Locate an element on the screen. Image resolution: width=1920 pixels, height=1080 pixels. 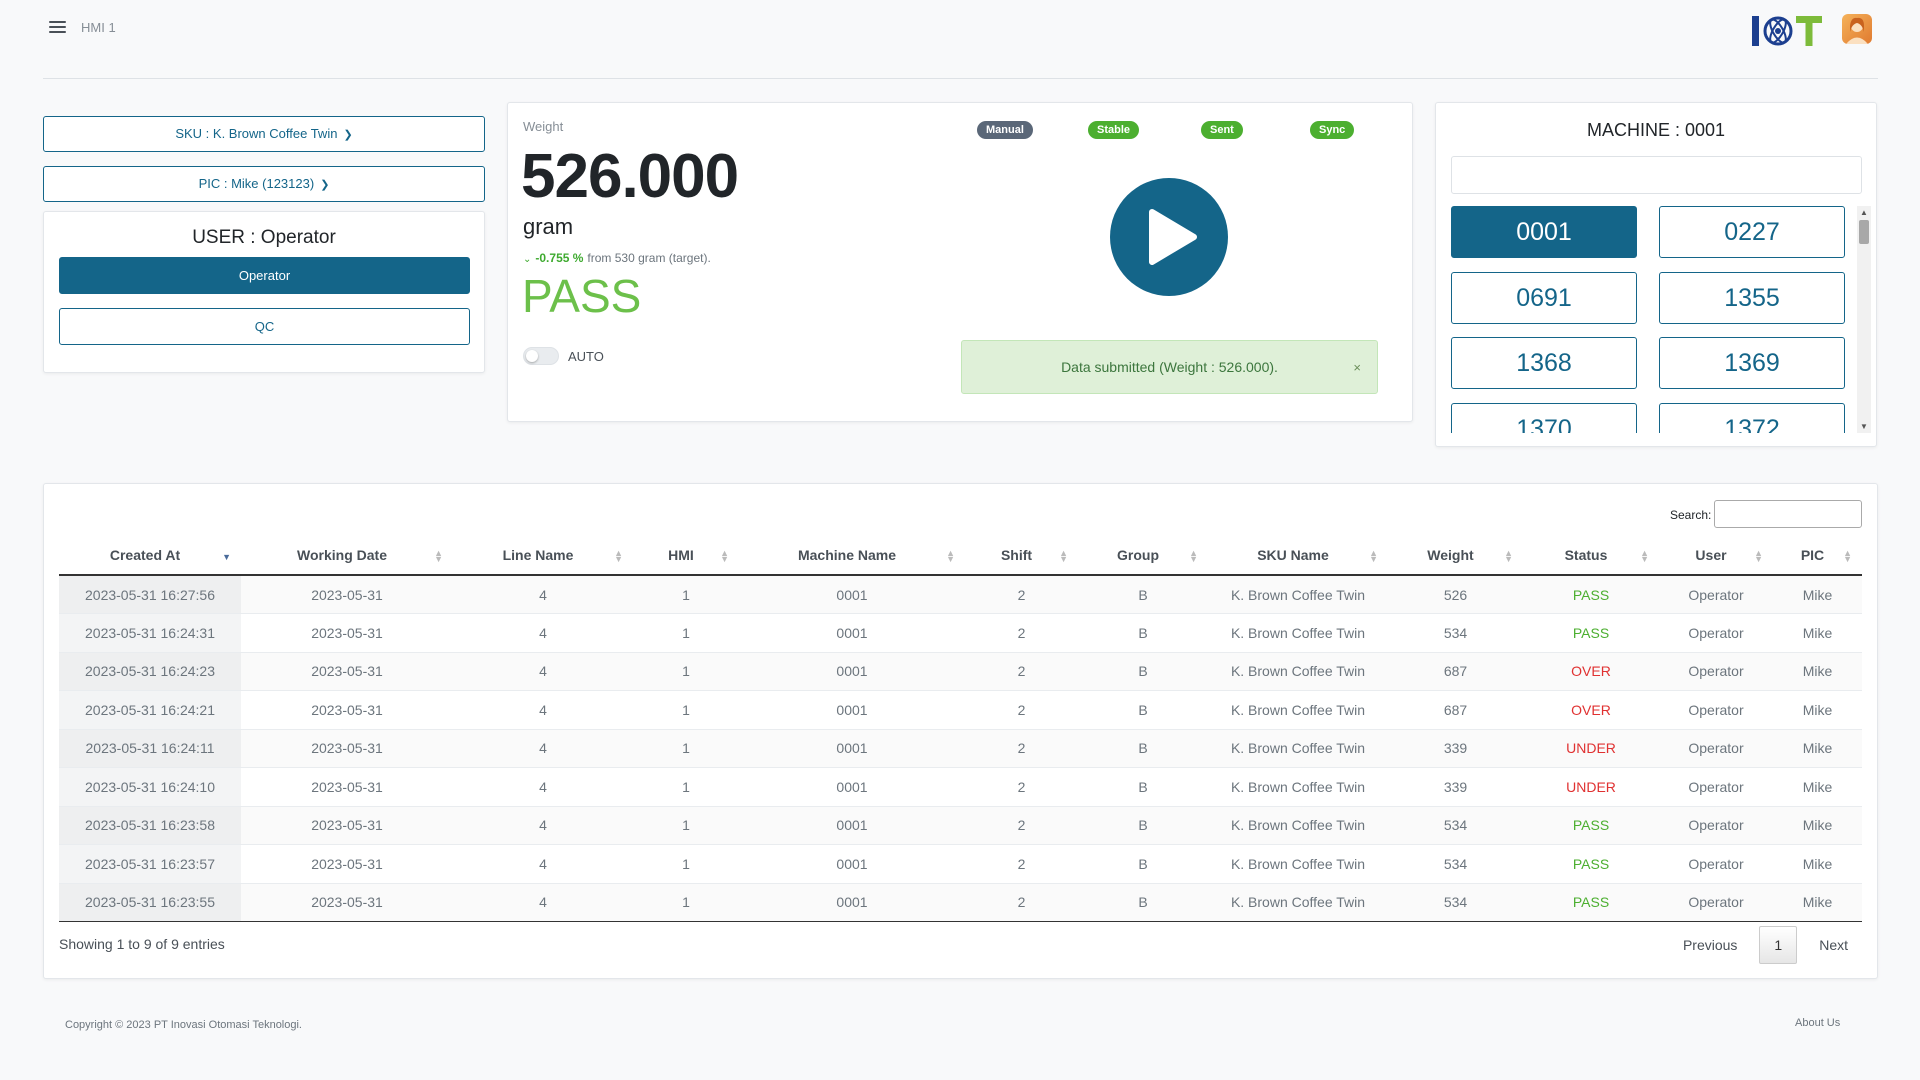
machine-item-1368: 1368 is located at coordinates (1544, 363).